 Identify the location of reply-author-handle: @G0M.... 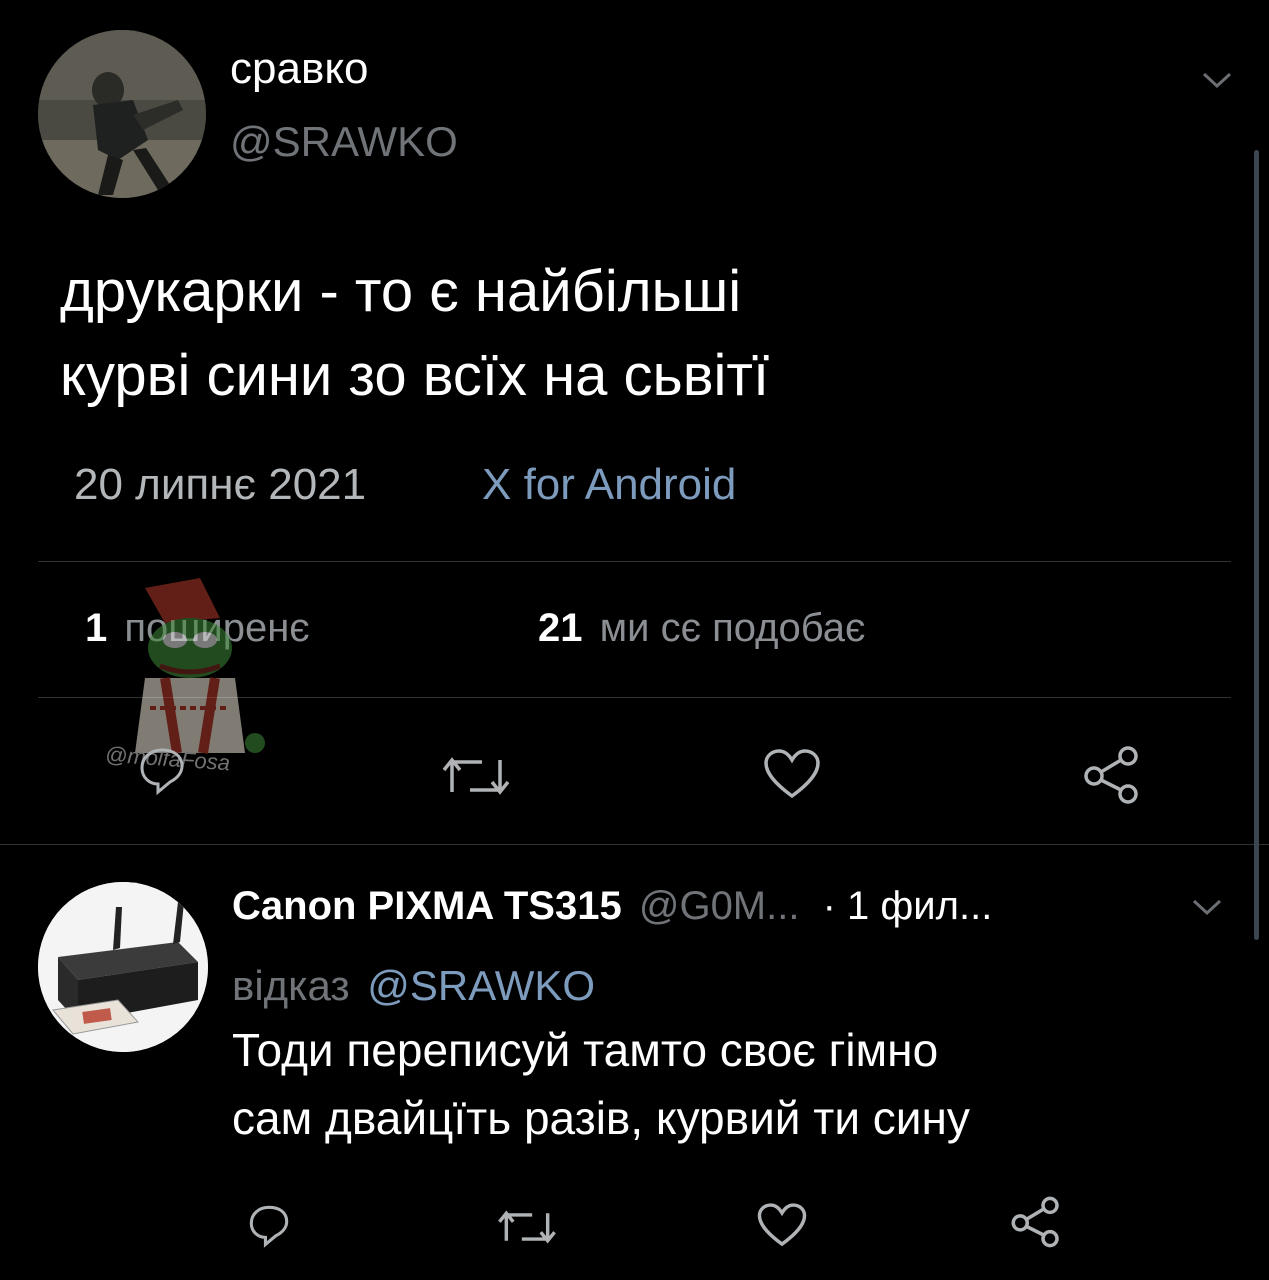
(719, 906).